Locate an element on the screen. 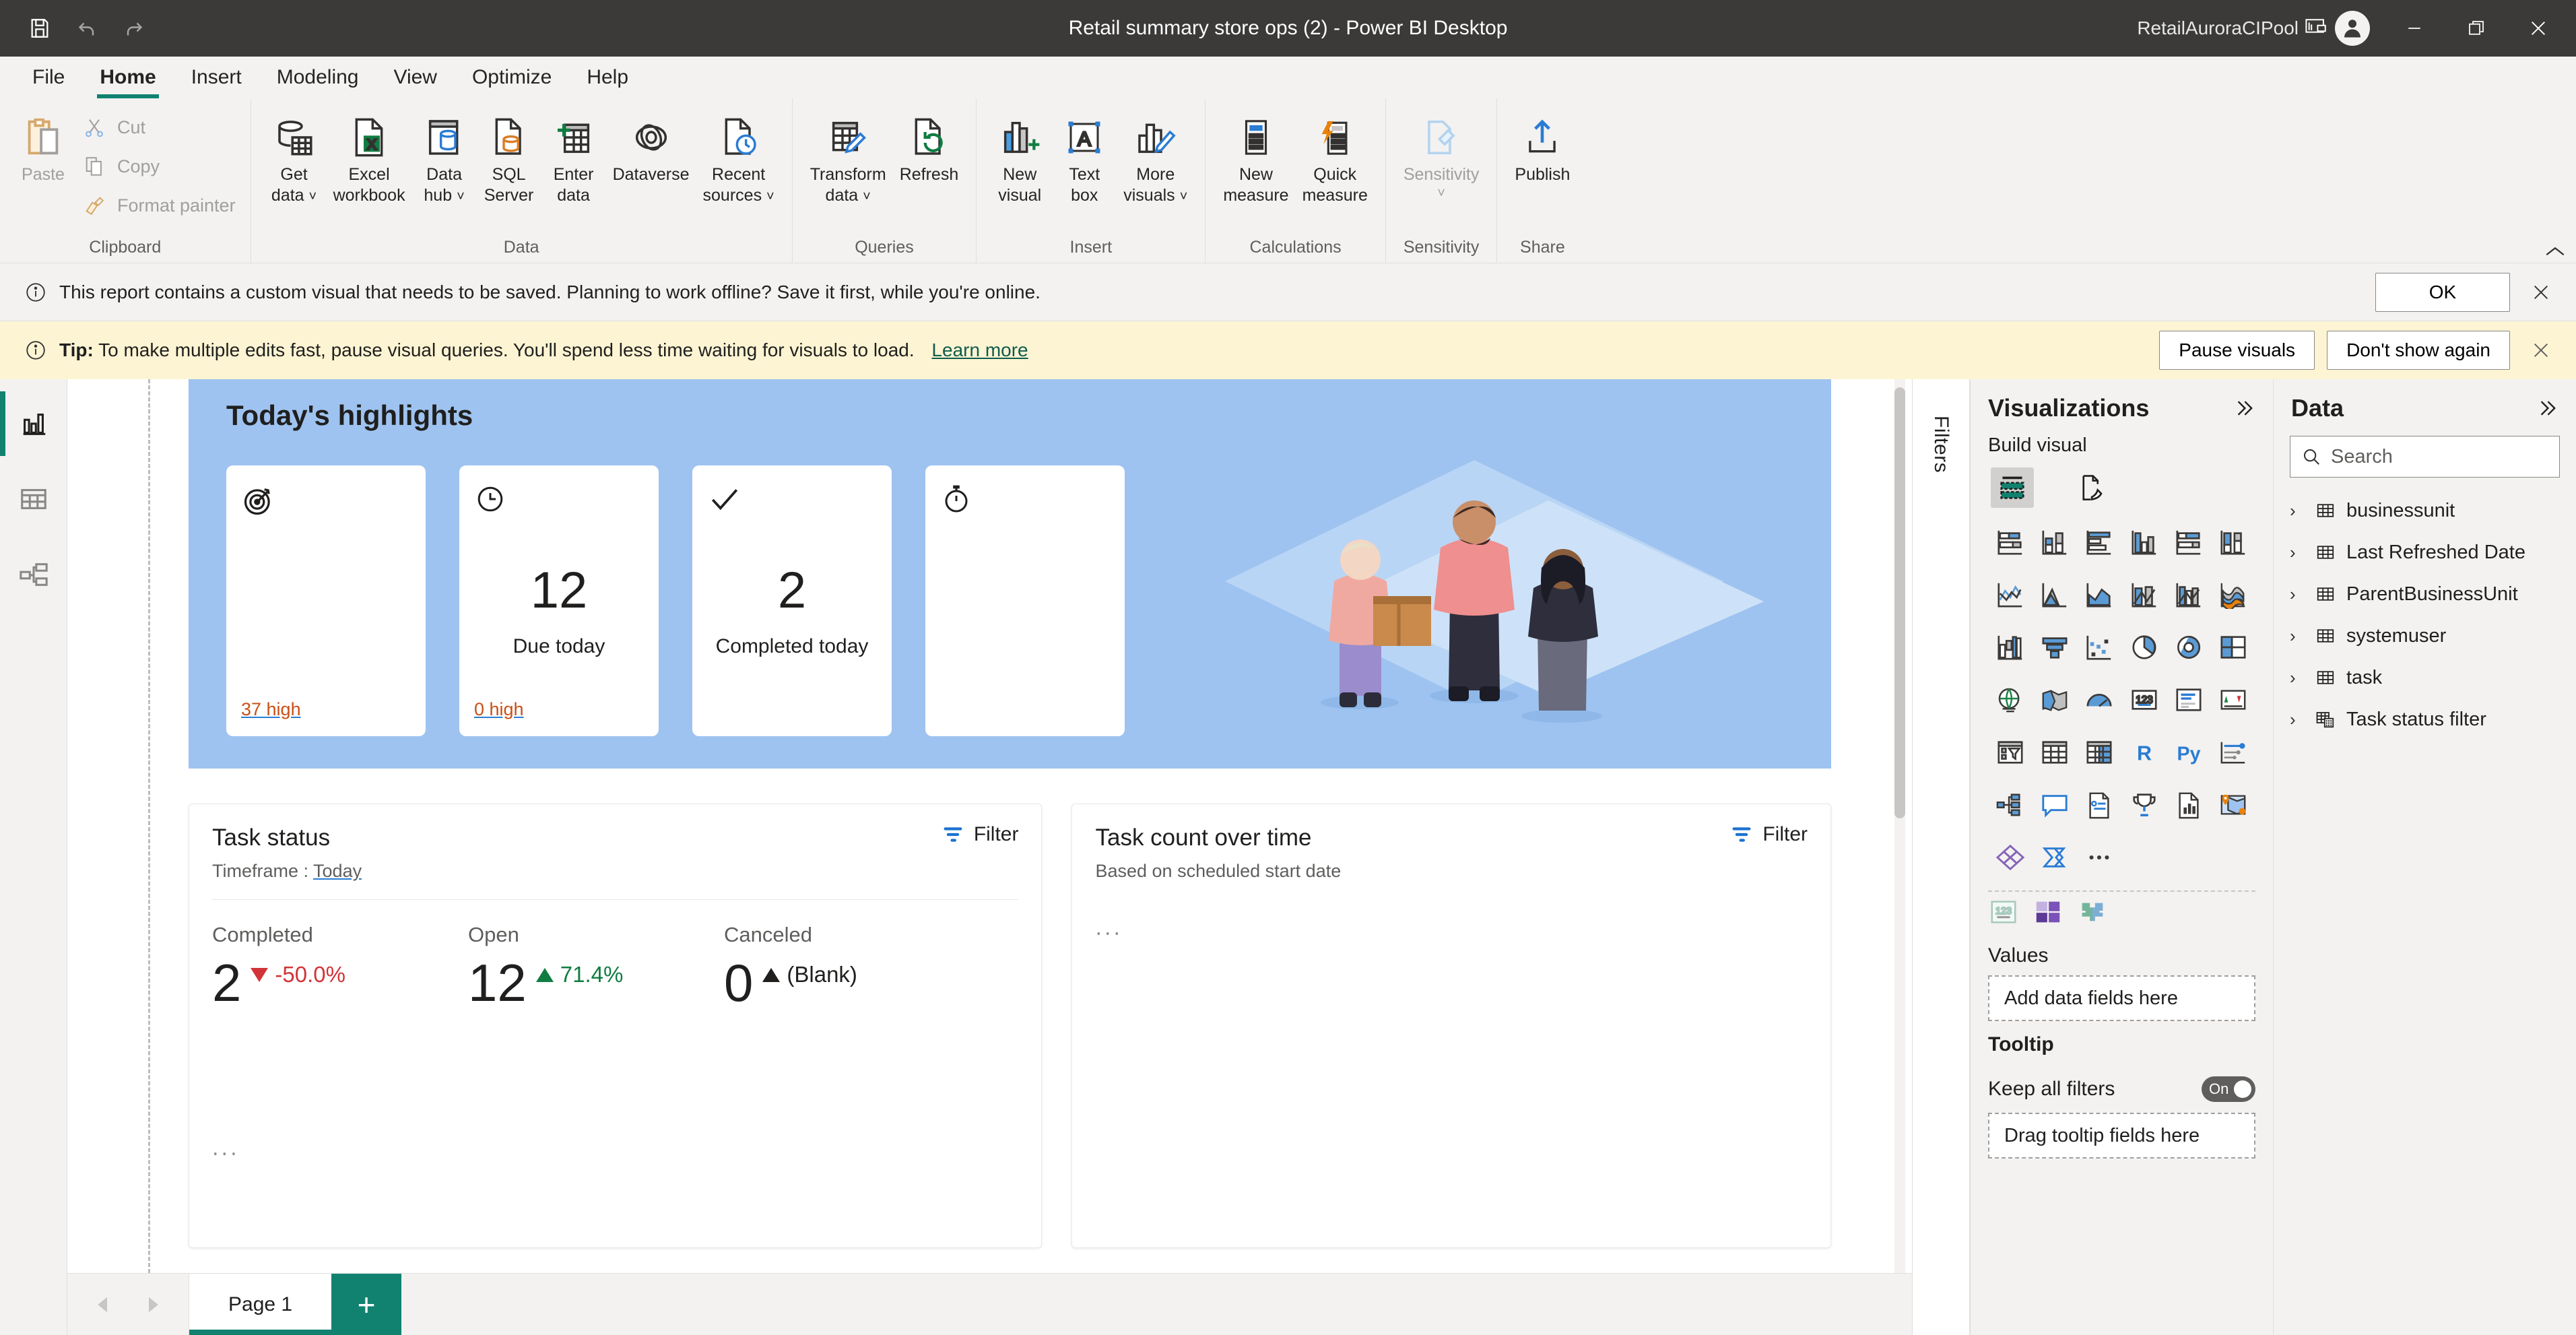  table-icon is located at coordinates (2055, 752).